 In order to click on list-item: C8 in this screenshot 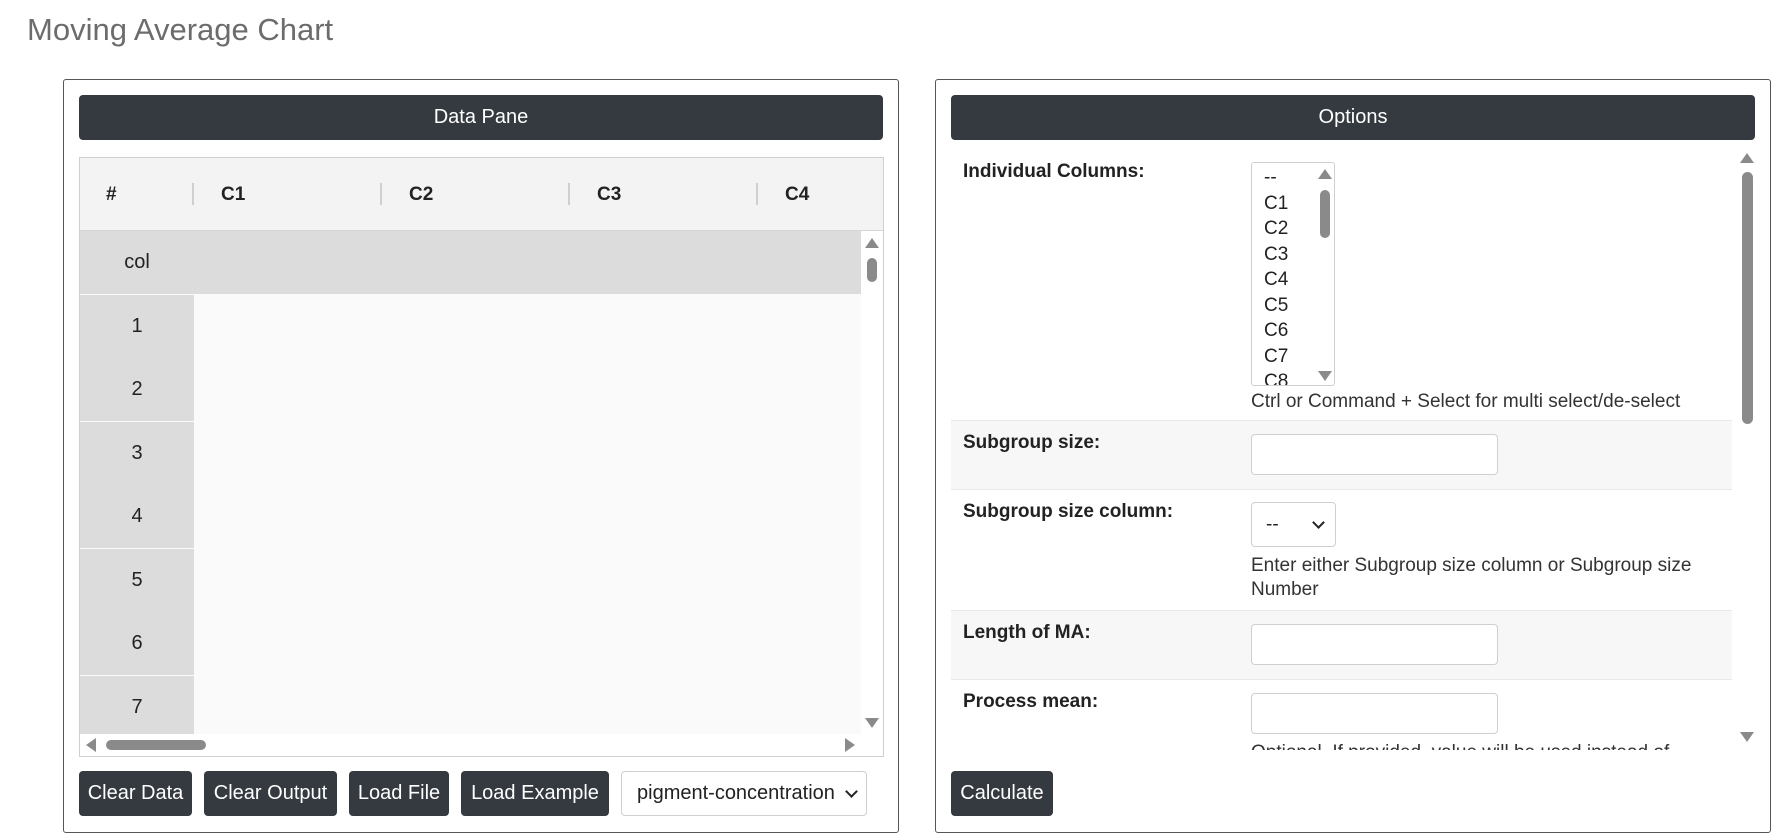, I will do `click(1276, 378)`.